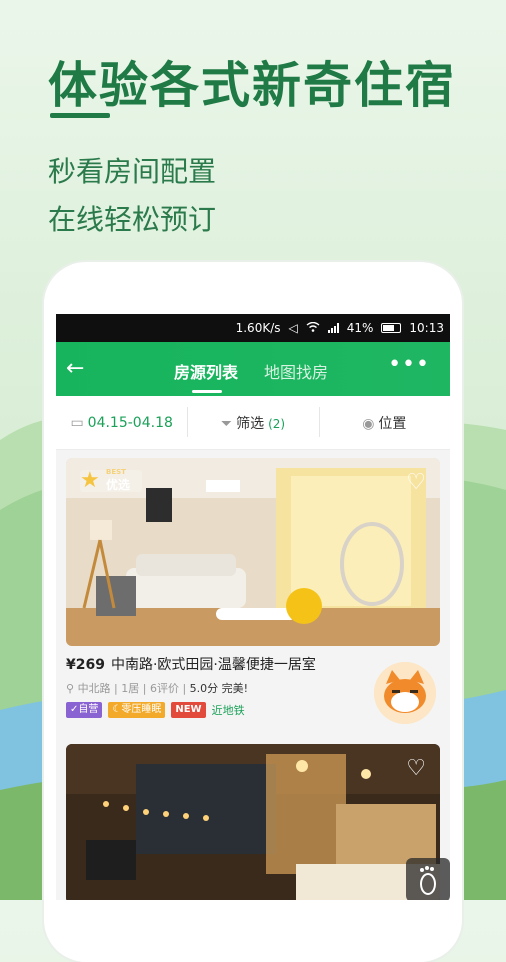 The image size is (506, 962). I want to click on tag-sleep-label: 零压睡眠, so click(141, 709).